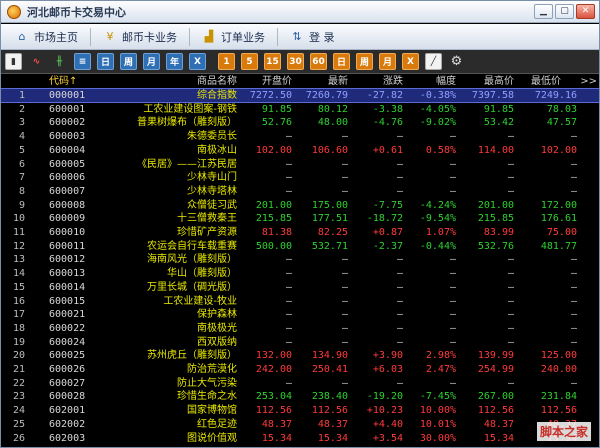 The image size is (600, 448). What do you see at coordinates (270, 95) in the screenshot?
I see `row-open: 7272.50` at bounding box center [270, 95].